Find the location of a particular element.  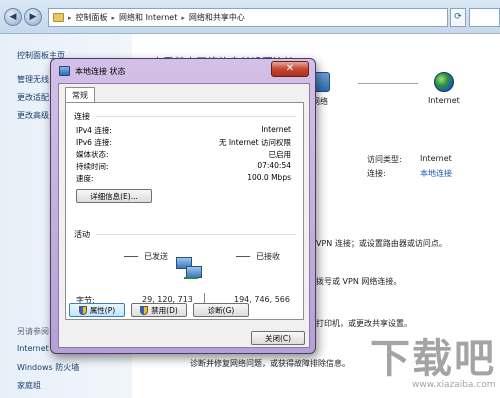

back-arrow-icon: ◀ is located at coordinates (13, 17).